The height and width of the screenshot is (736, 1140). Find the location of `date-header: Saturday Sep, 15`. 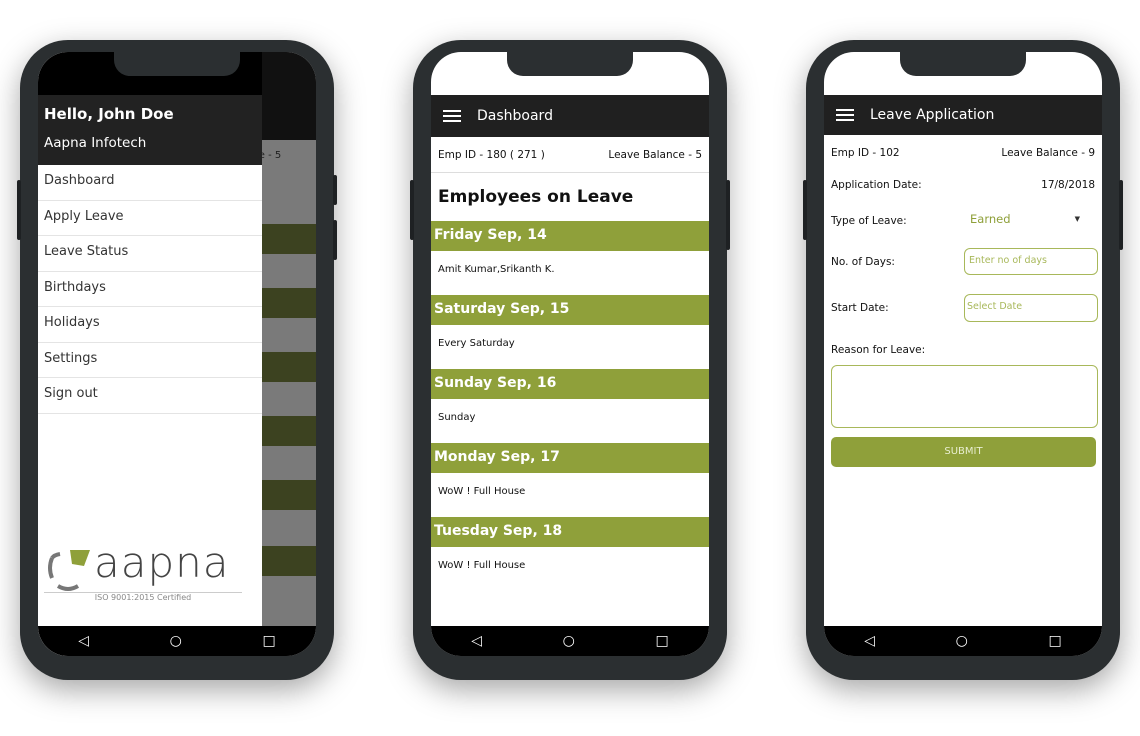

date-header: Saturday Sep, 15 is located at coordinates (570, 310).